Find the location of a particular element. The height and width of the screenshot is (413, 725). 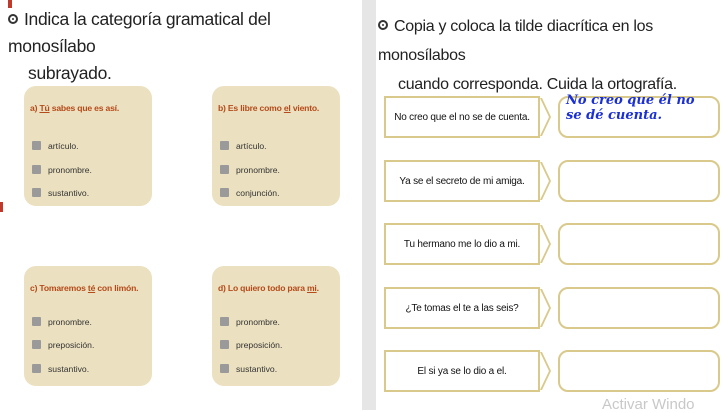

handwritten-answer: No creo que él no se dé cuenta. is located at coordinates (630, 108).